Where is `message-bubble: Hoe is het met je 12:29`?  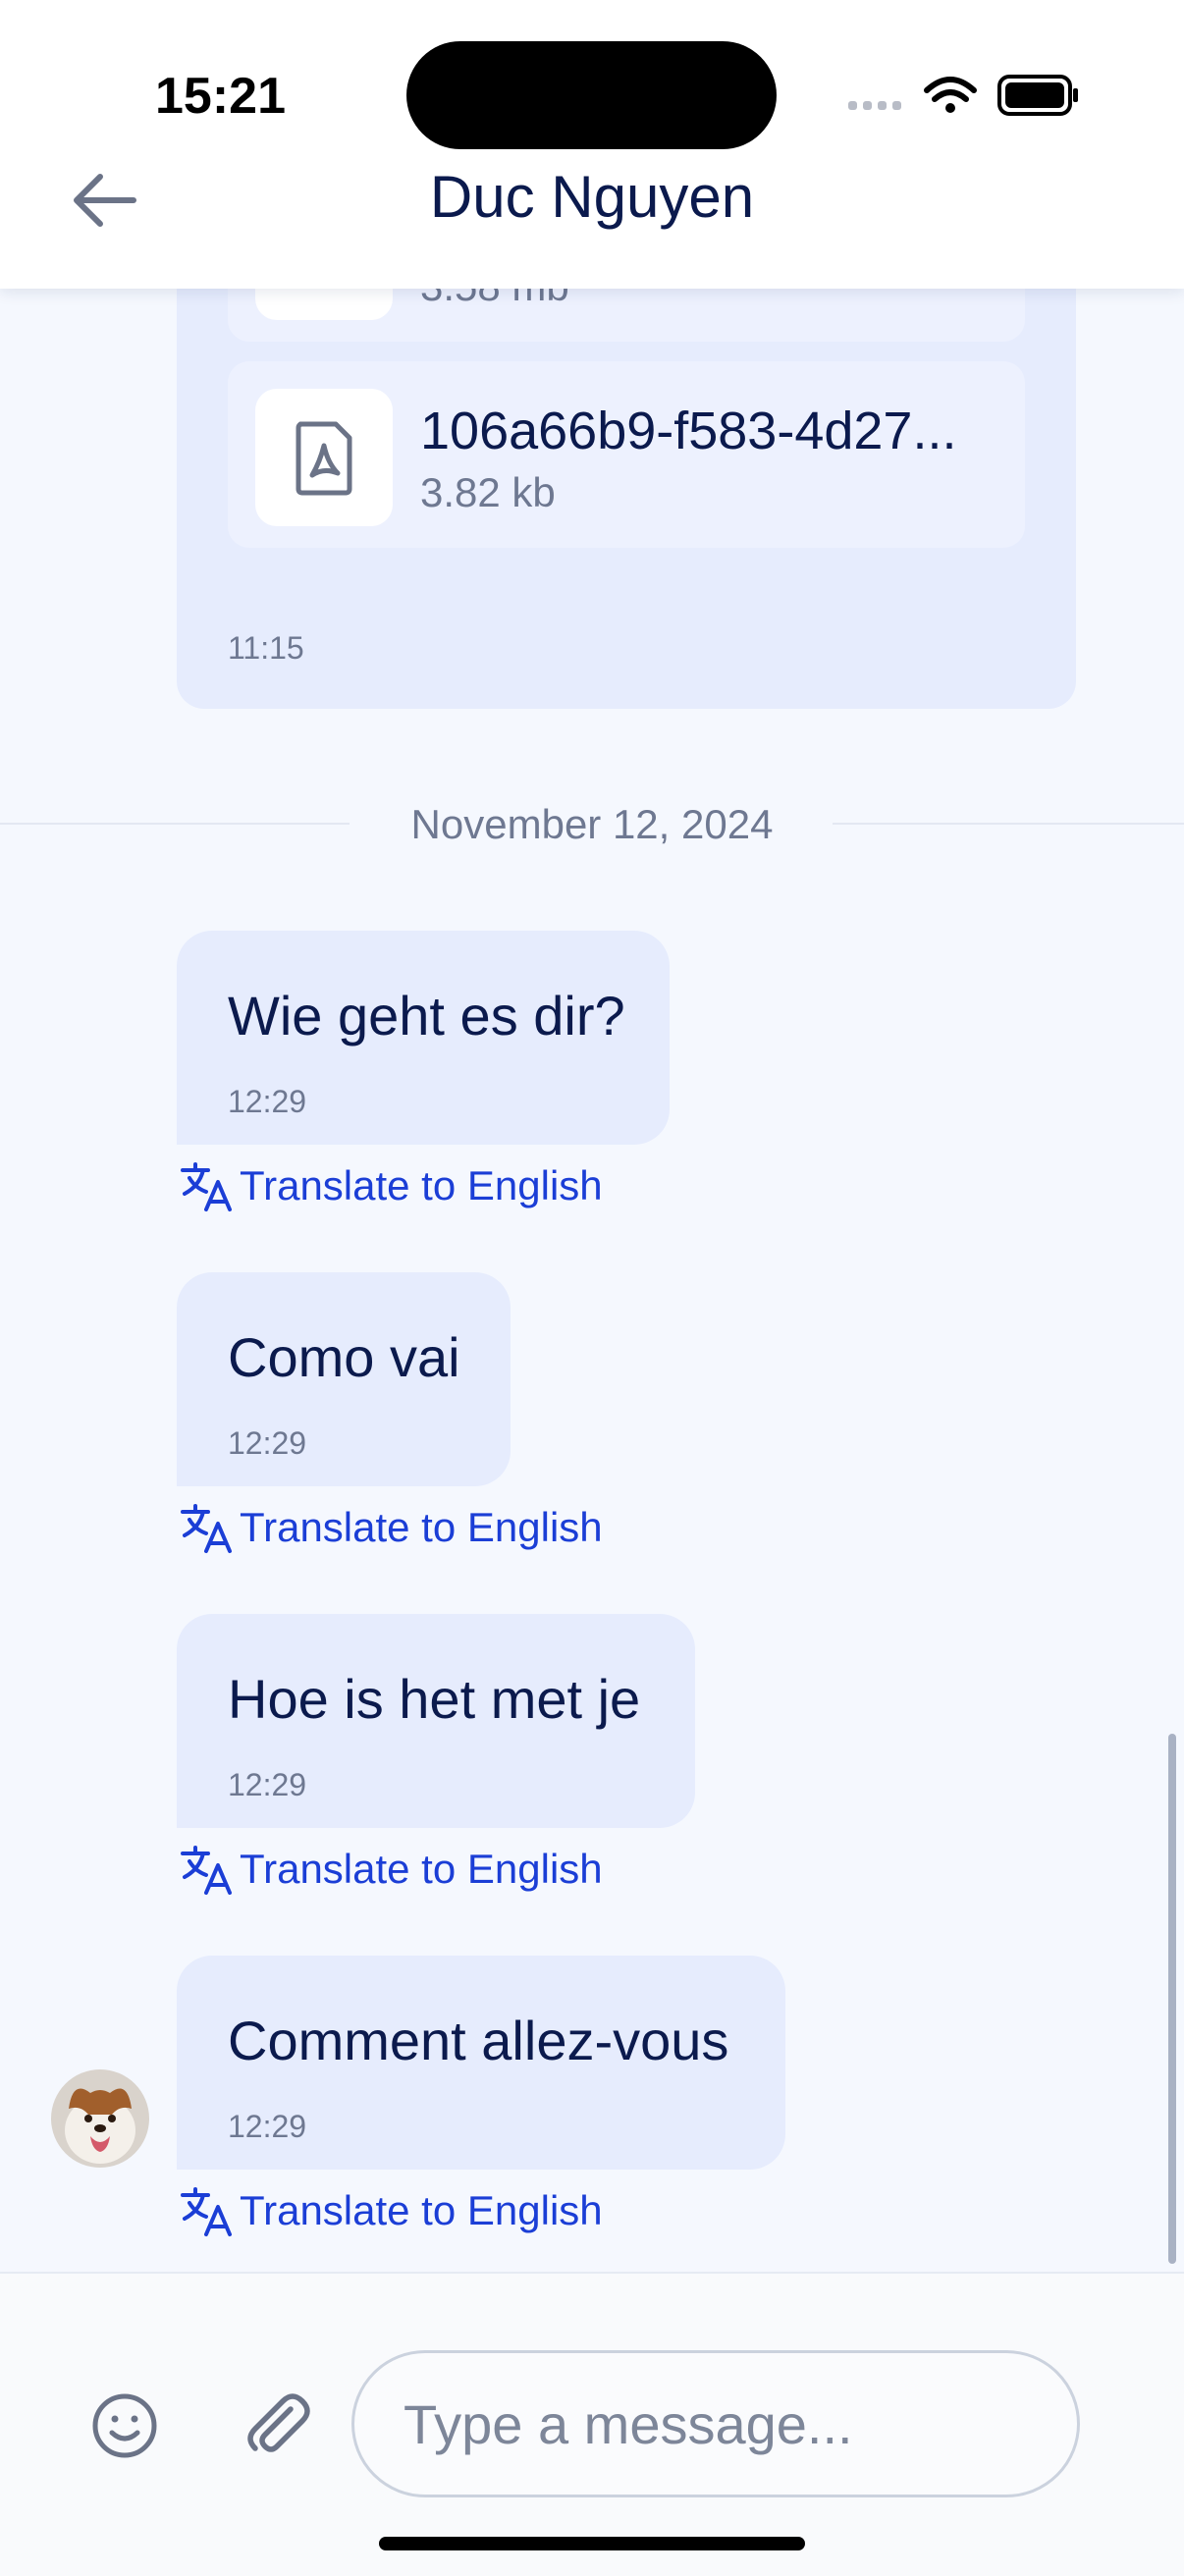
message-bubble: Hoe is het met je 12:29 is located at coordinates (436, 1721).